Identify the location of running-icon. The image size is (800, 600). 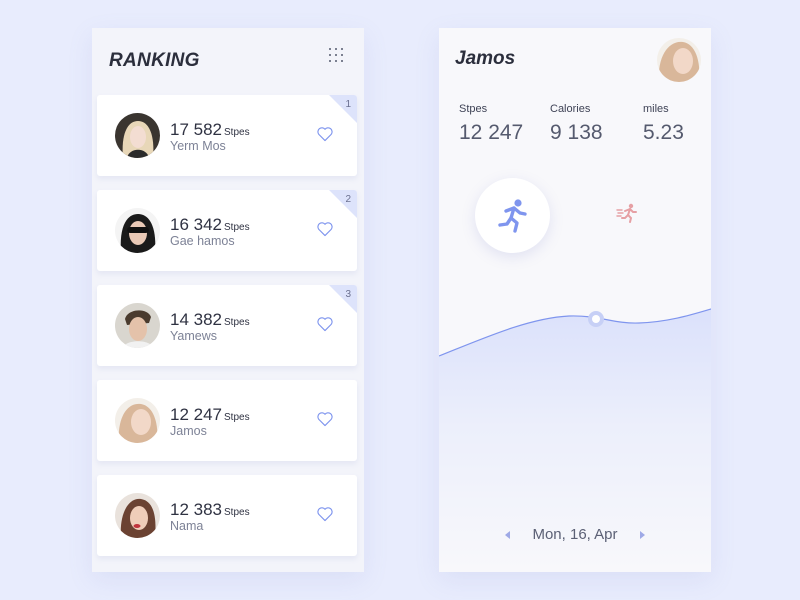
(512, 215).